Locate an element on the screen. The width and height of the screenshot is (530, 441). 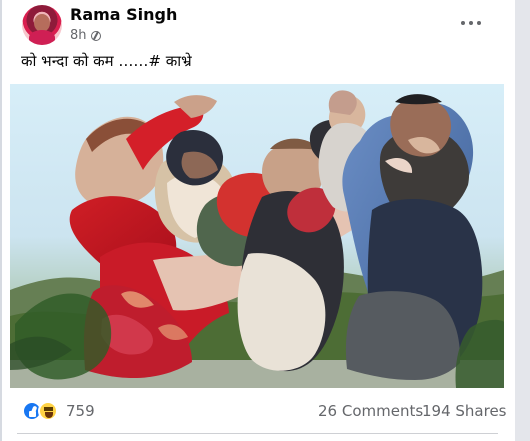
reactions-summary: 759 is located at coordinates (58, 411).